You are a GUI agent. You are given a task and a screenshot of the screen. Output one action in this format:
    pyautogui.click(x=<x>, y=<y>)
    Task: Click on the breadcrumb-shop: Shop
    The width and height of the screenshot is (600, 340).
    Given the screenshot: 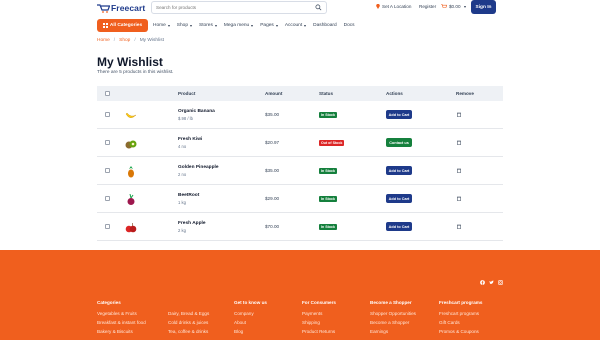 What is the action you would take?
    pyautogui.click(x=124, y=40)
    